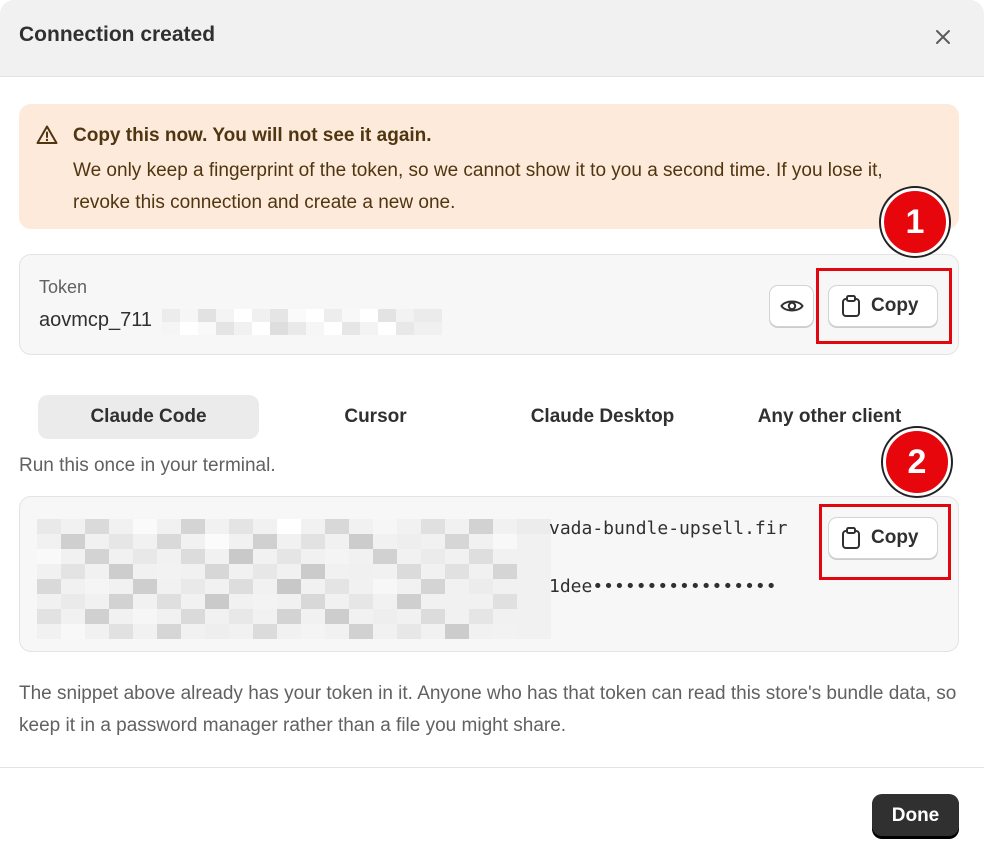  I want to click on dialog-title: Connection created, so click(117, 34).